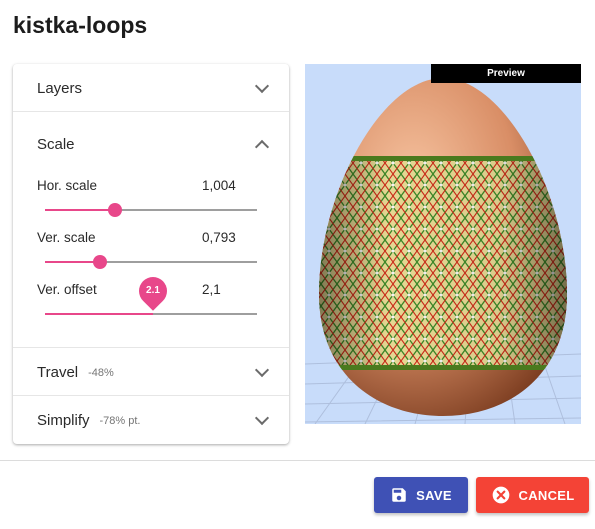  Describe the element at coordinates (434, 495) in the screenshot. I see `save-button-label: SAVE` at that location.